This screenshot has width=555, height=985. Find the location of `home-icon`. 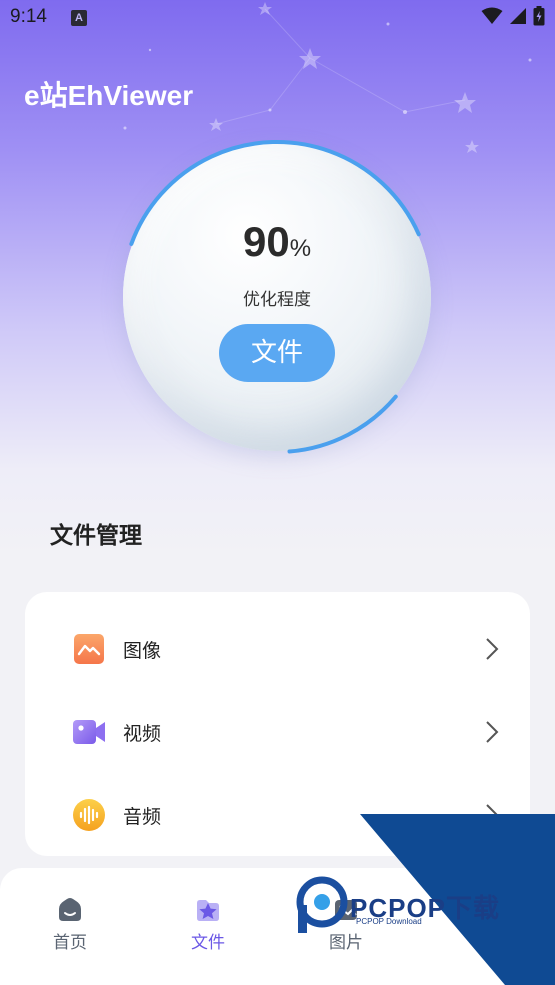

home-icon is located at coordinates (70, 909).